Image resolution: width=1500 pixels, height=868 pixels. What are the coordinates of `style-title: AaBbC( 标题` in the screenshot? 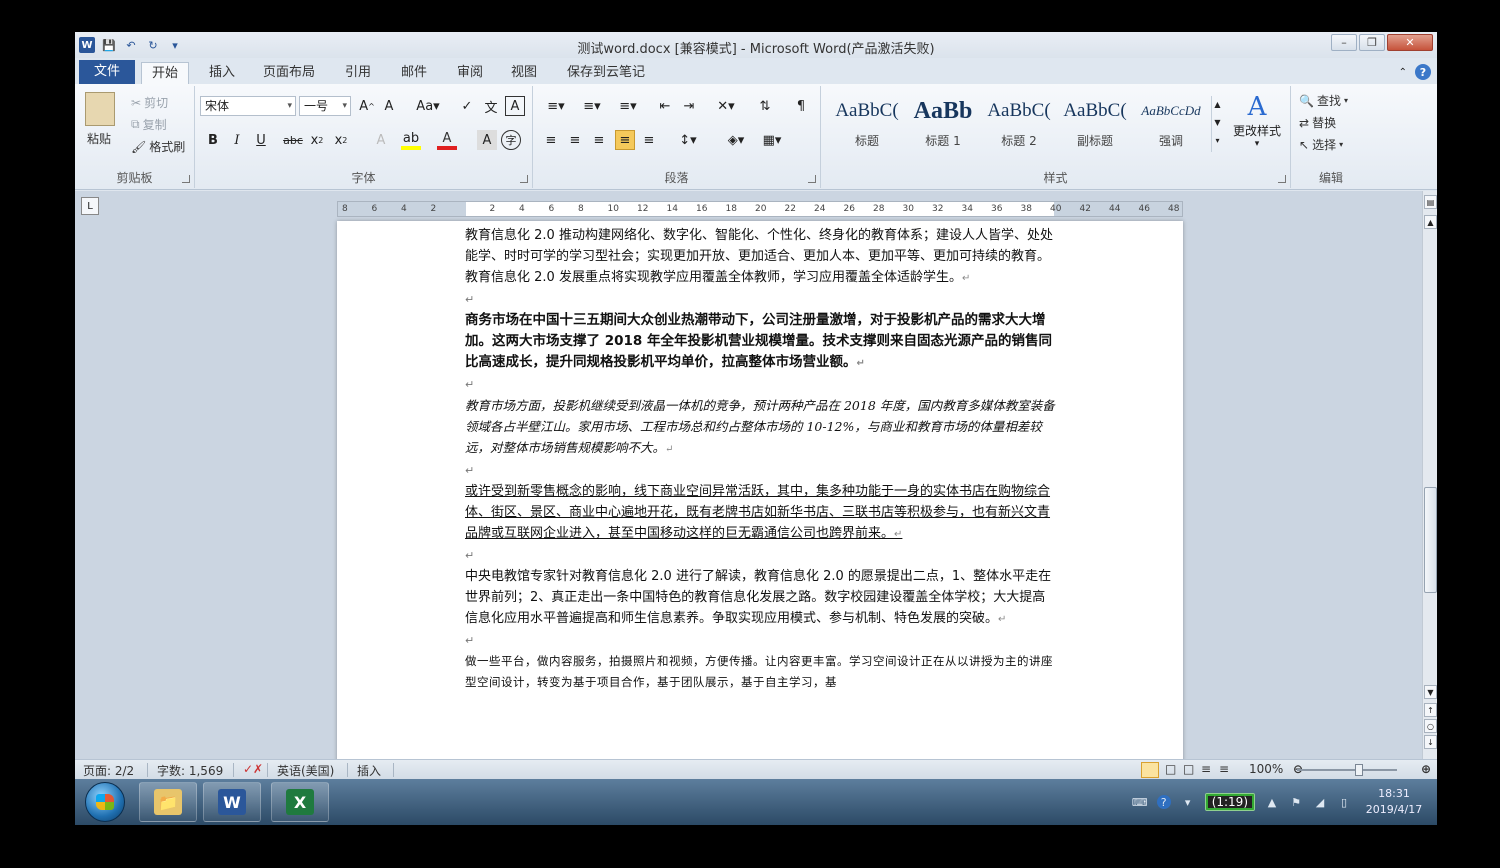 It's located at (867, 126).